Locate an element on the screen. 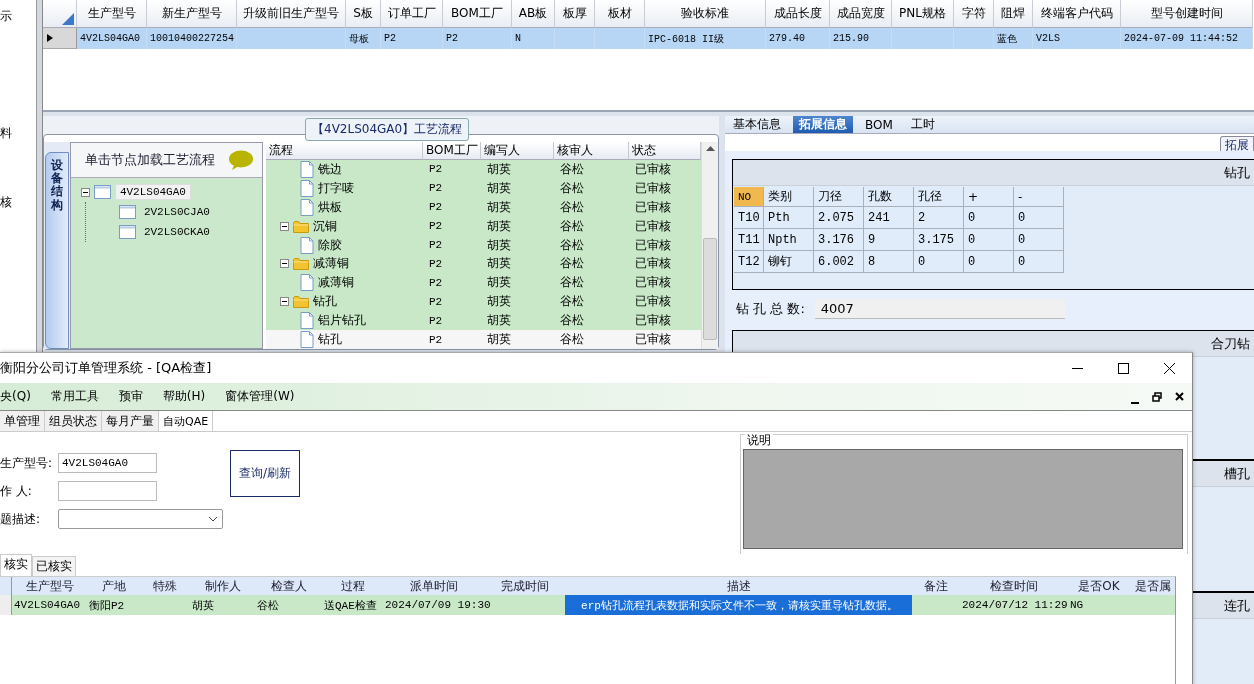 Image resolution: width=1254 pixels, height=684 pixels. menu-item: 窗体管理(W) is located at coordinates (260, 396).